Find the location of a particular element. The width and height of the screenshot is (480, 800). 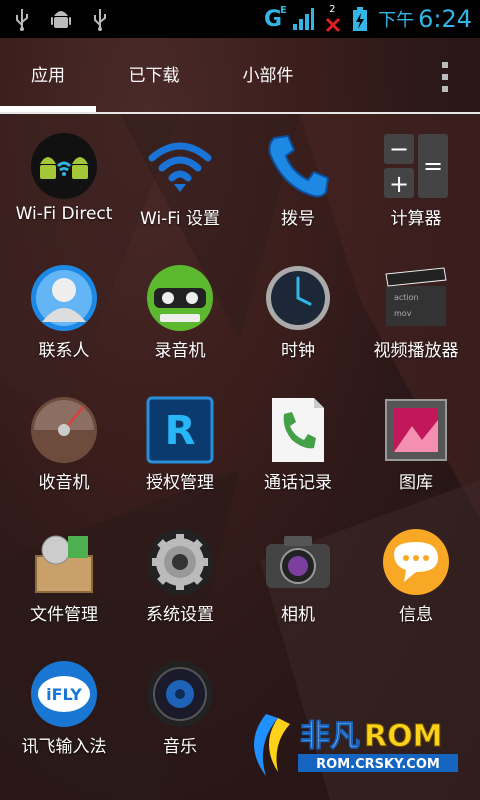

call-log-icon is located at coordinates (298, 430).